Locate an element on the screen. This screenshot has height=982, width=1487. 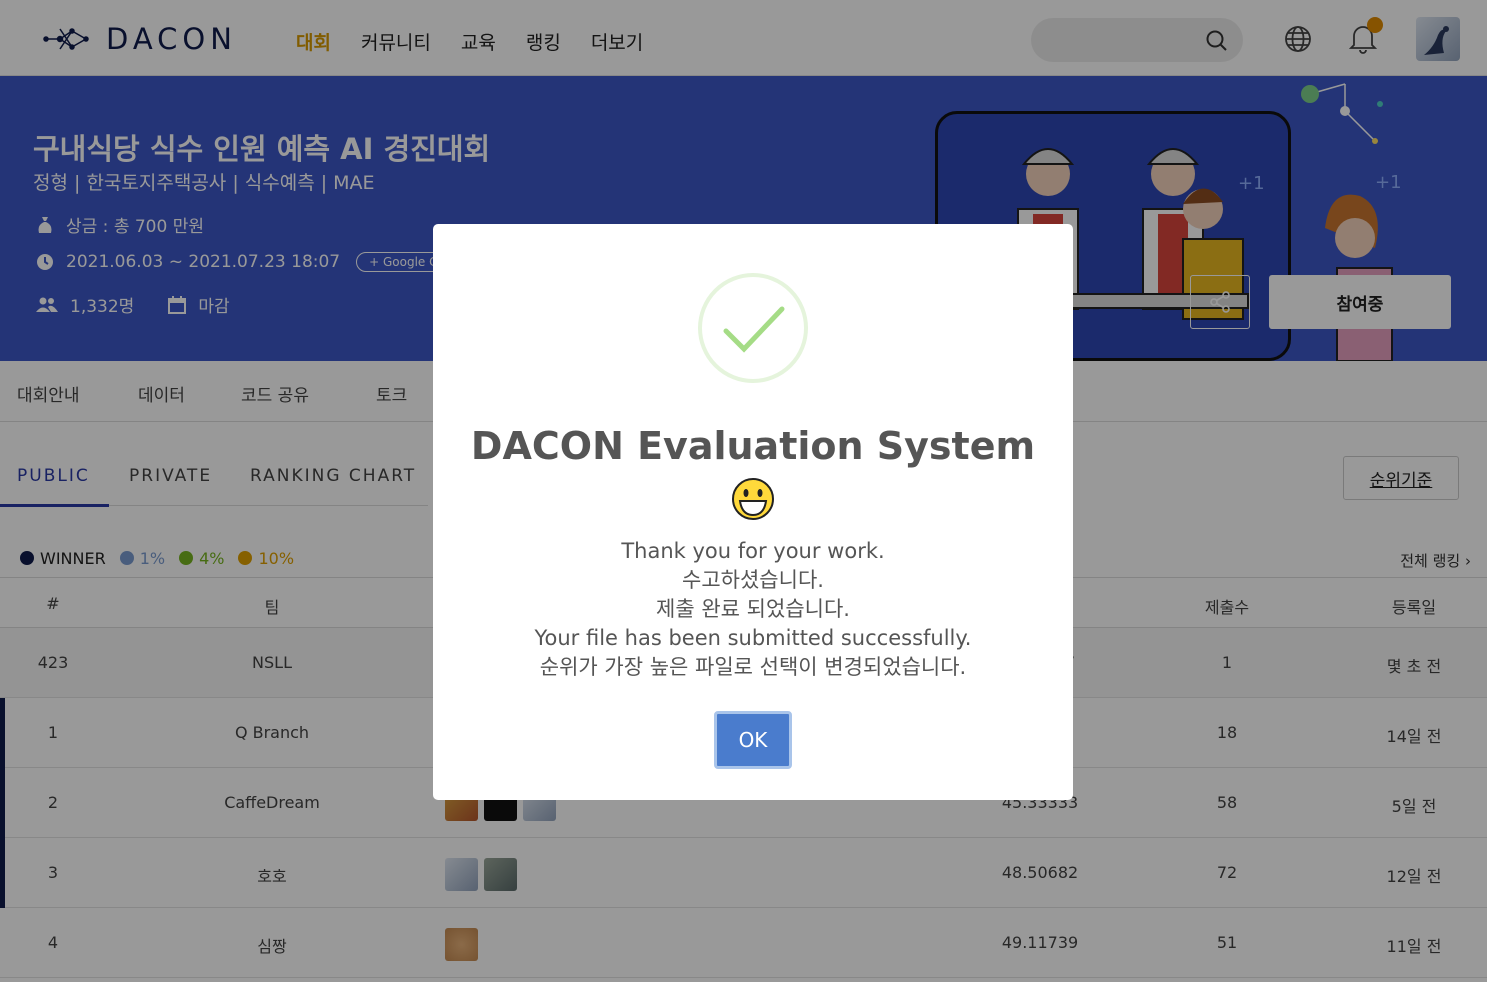
ok-button: OK is located at coordinates (753, 740).